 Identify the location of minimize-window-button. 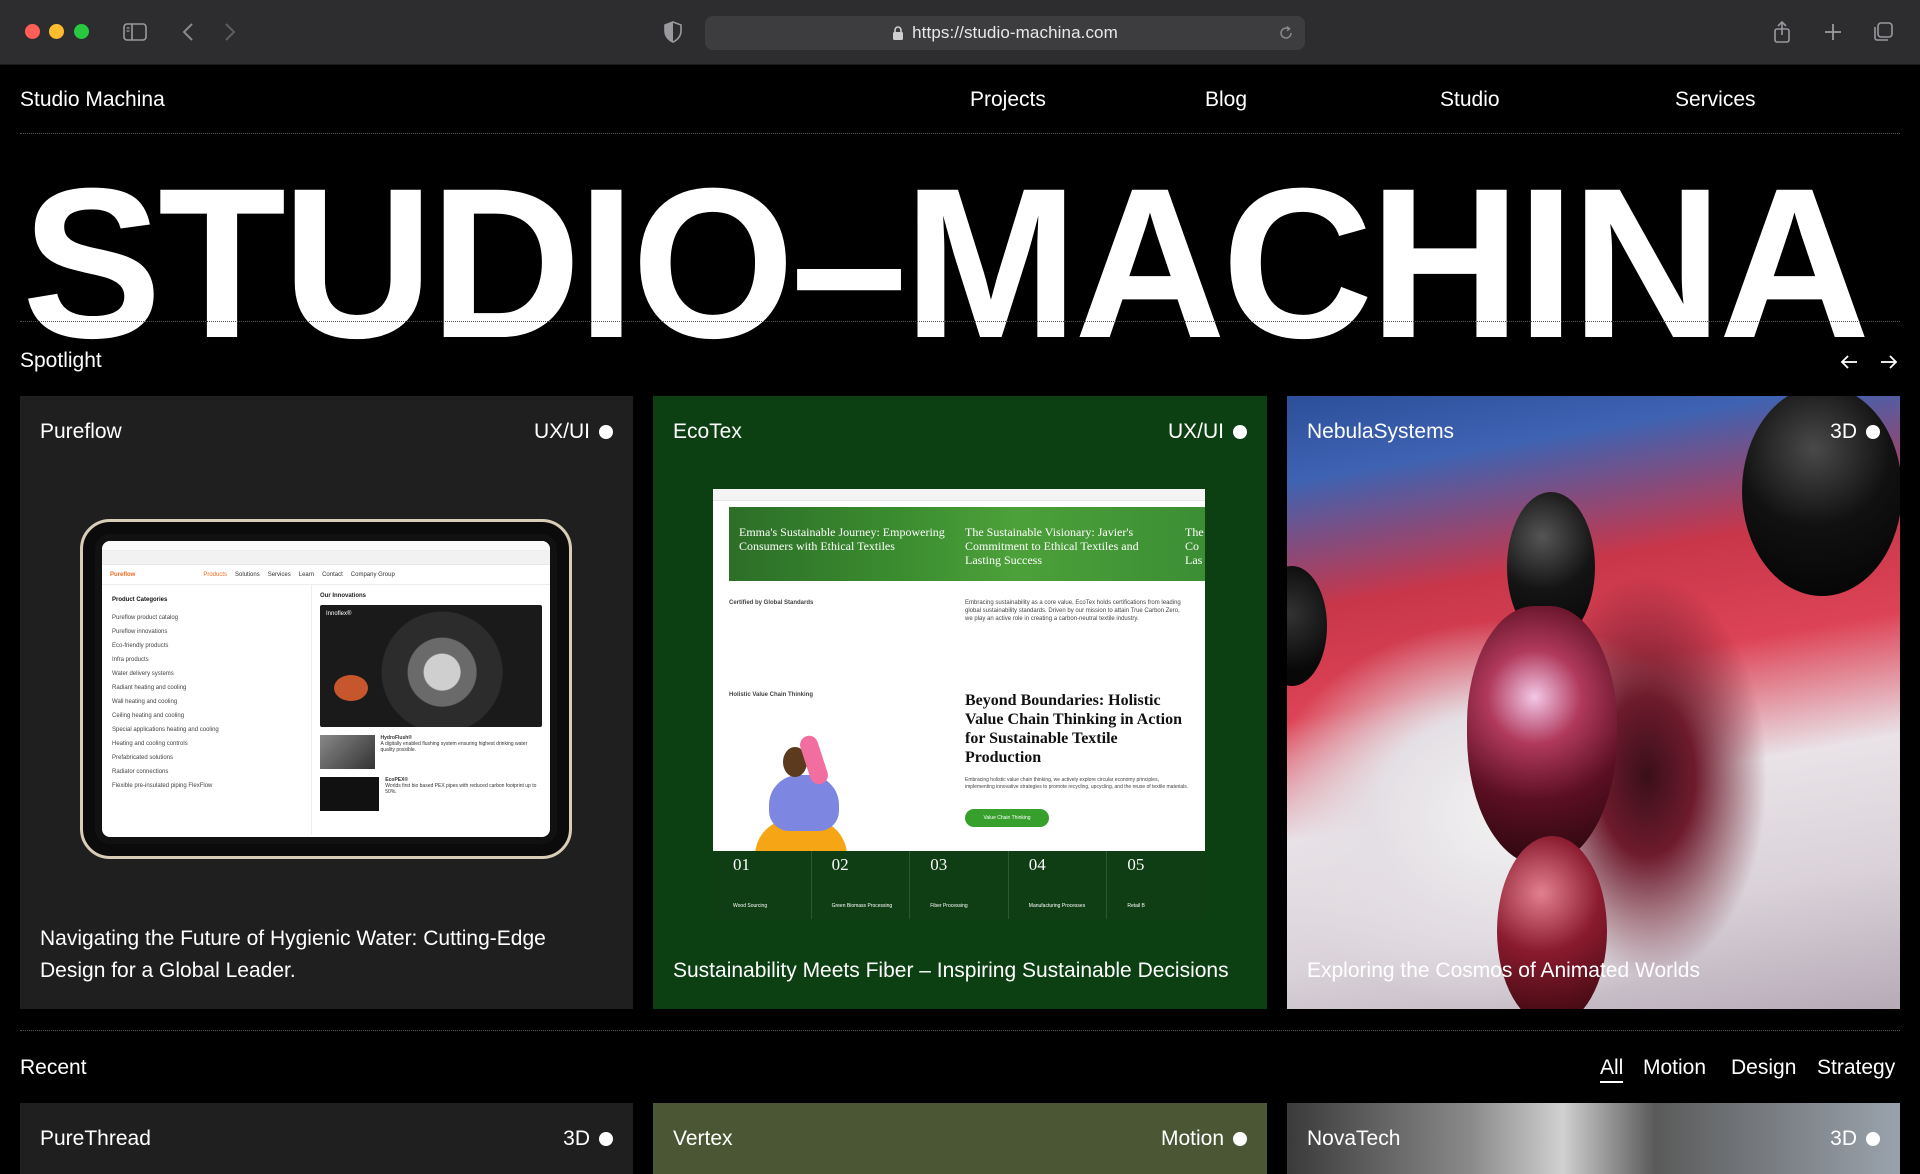
(56, 31).